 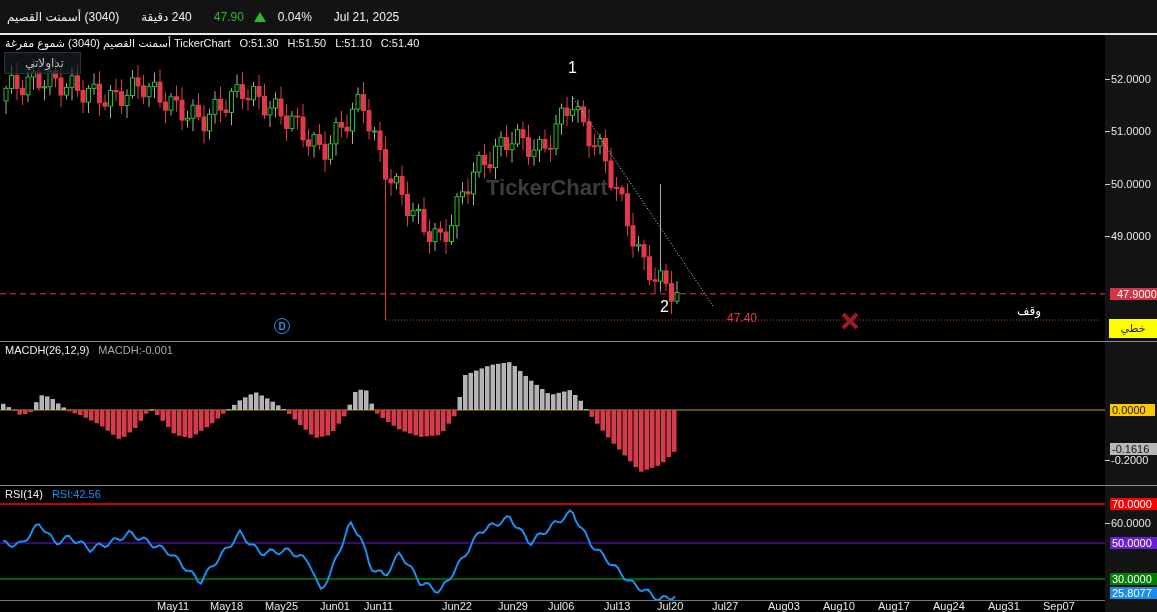 What do you see at coordinates (547, 188) in the screenshot?
I see `chart-watermark: TickerChart` at bounding box center [547, 188].